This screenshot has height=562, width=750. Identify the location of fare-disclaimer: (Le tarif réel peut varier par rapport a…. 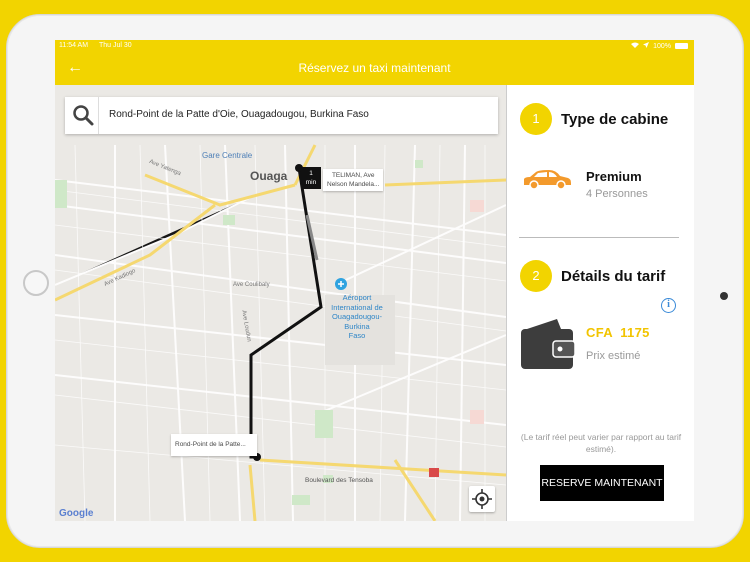
(601, 443).